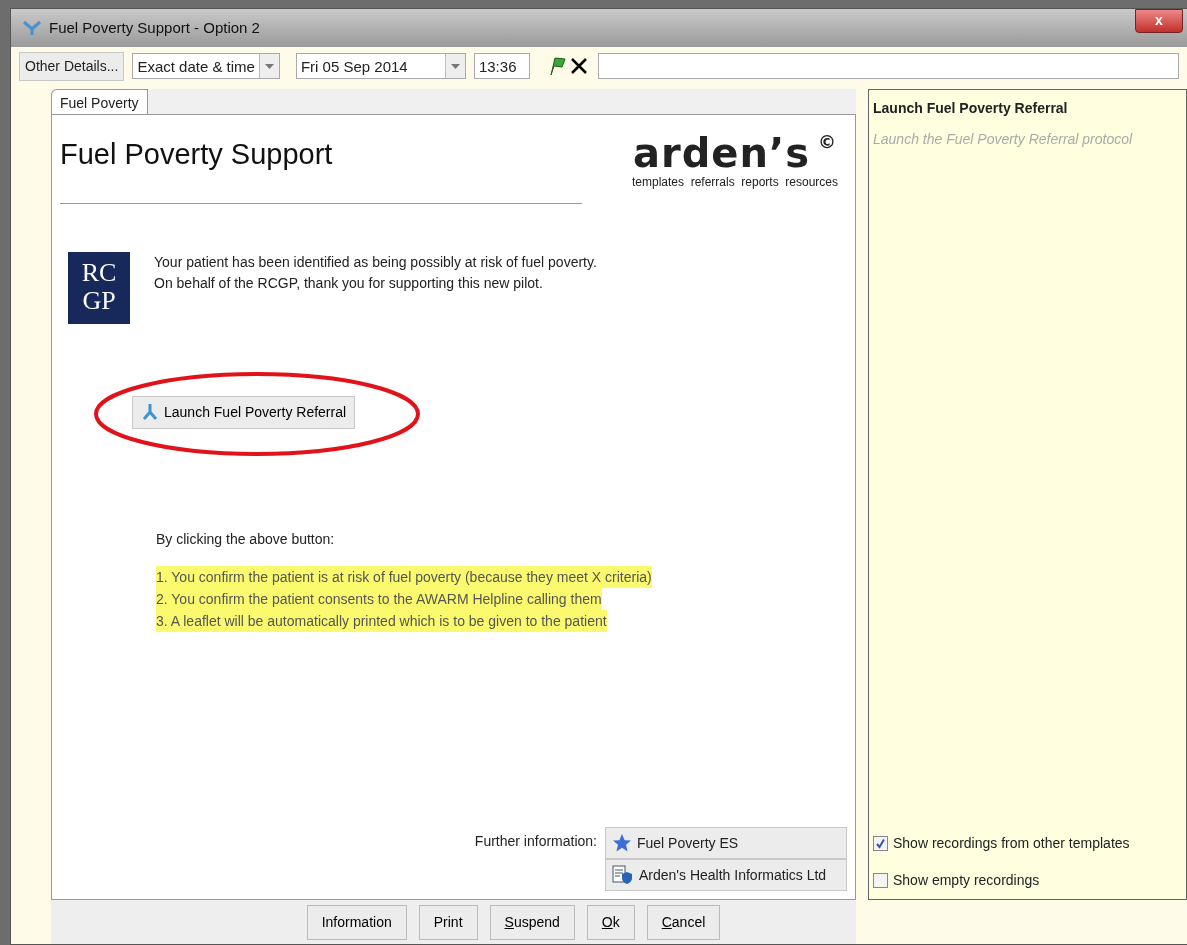  I want to click on dialog-button: Information, so click(356, 922).